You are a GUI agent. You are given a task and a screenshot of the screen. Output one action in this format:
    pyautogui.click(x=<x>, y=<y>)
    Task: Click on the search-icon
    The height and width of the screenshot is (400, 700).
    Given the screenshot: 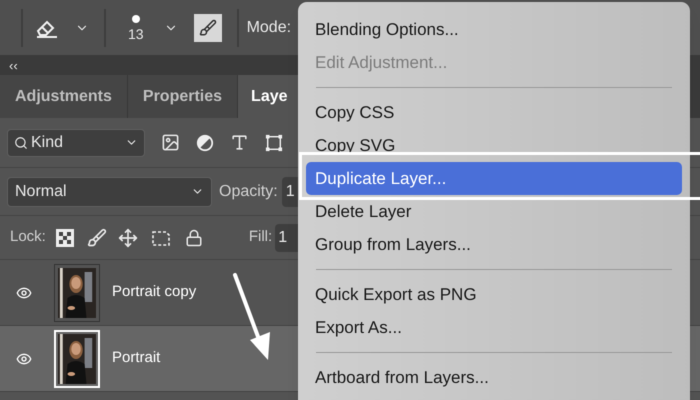 What is the action you would take?
    pyautogui.click(x=21, y=143)
    